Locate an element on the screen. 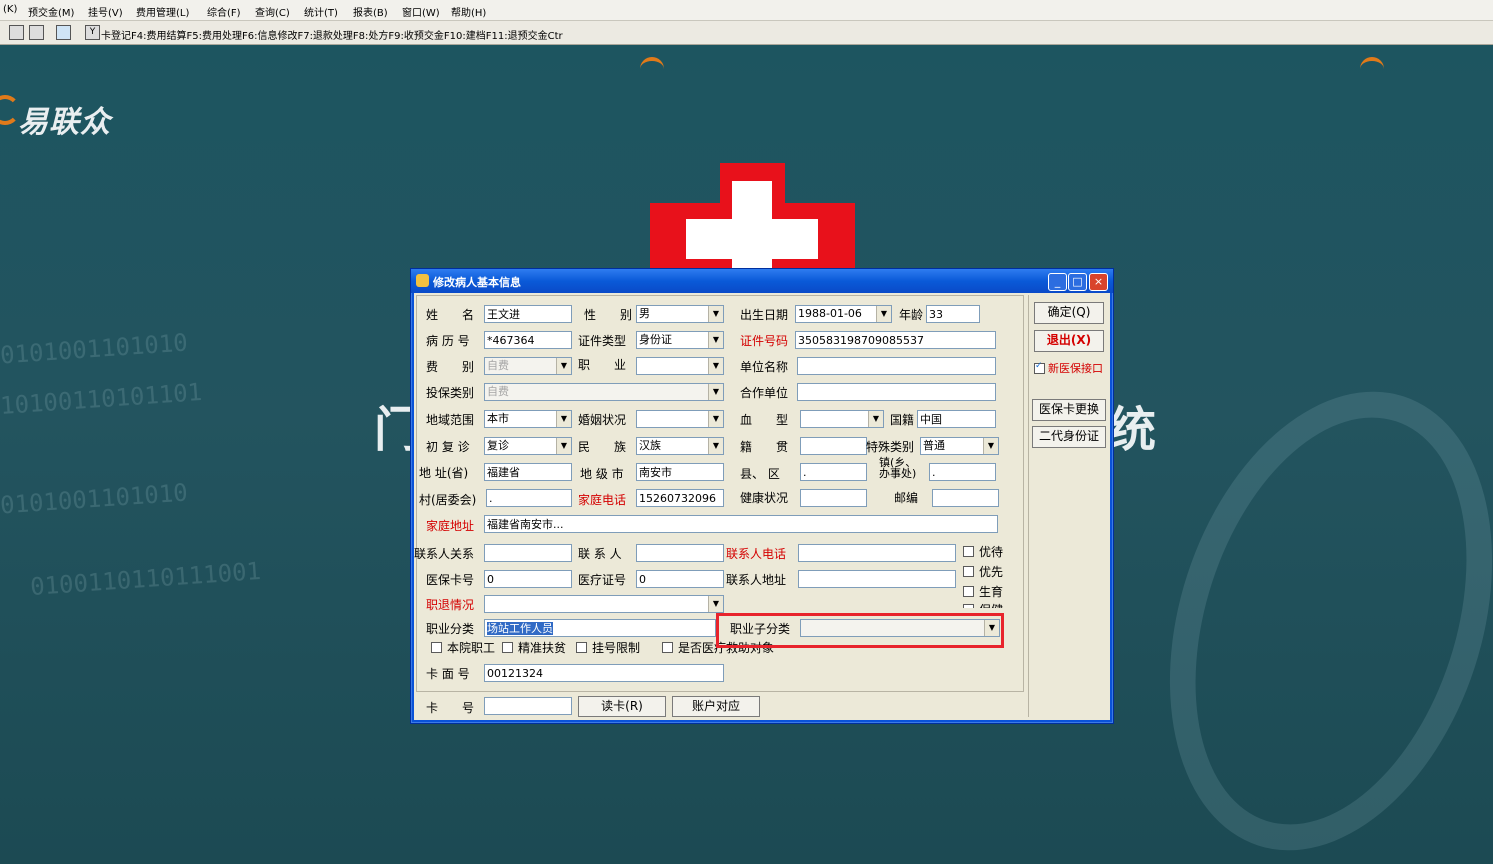 Image resolution: width=1493 pixels, height=864 pixels. job-cat-input: 场站工作人员 is located at coordinates (600, 628).